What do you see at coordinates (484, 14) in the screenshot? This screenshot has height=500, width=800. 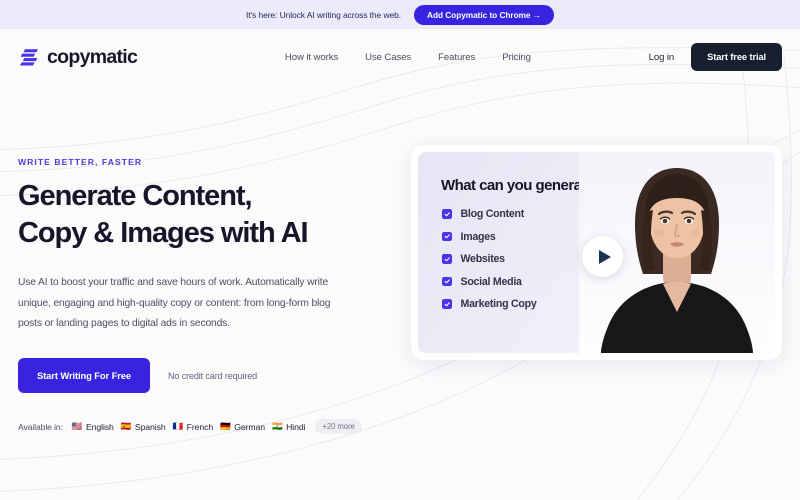 I see `add-to-chrome-button: Add Copymatic to Chrome →` at bounding box center [484, 14].